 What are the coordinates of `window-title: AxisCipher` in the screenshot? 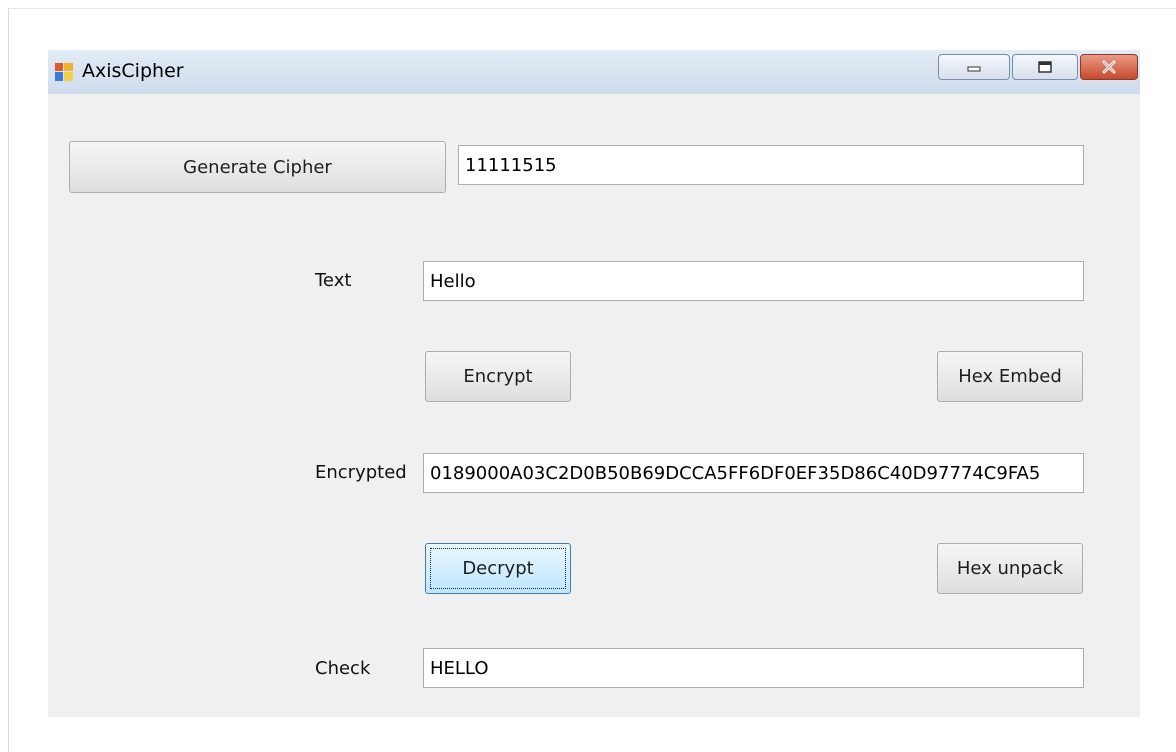 It's located at (133, 71).